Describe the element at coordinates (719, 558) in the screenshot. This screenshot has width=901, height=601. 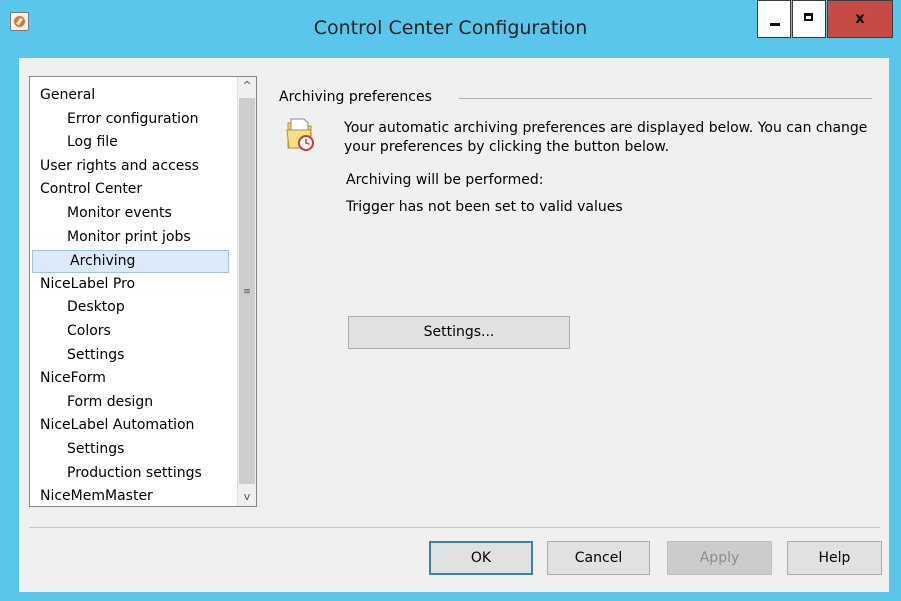
I see `apply-button: Apply` at that location.